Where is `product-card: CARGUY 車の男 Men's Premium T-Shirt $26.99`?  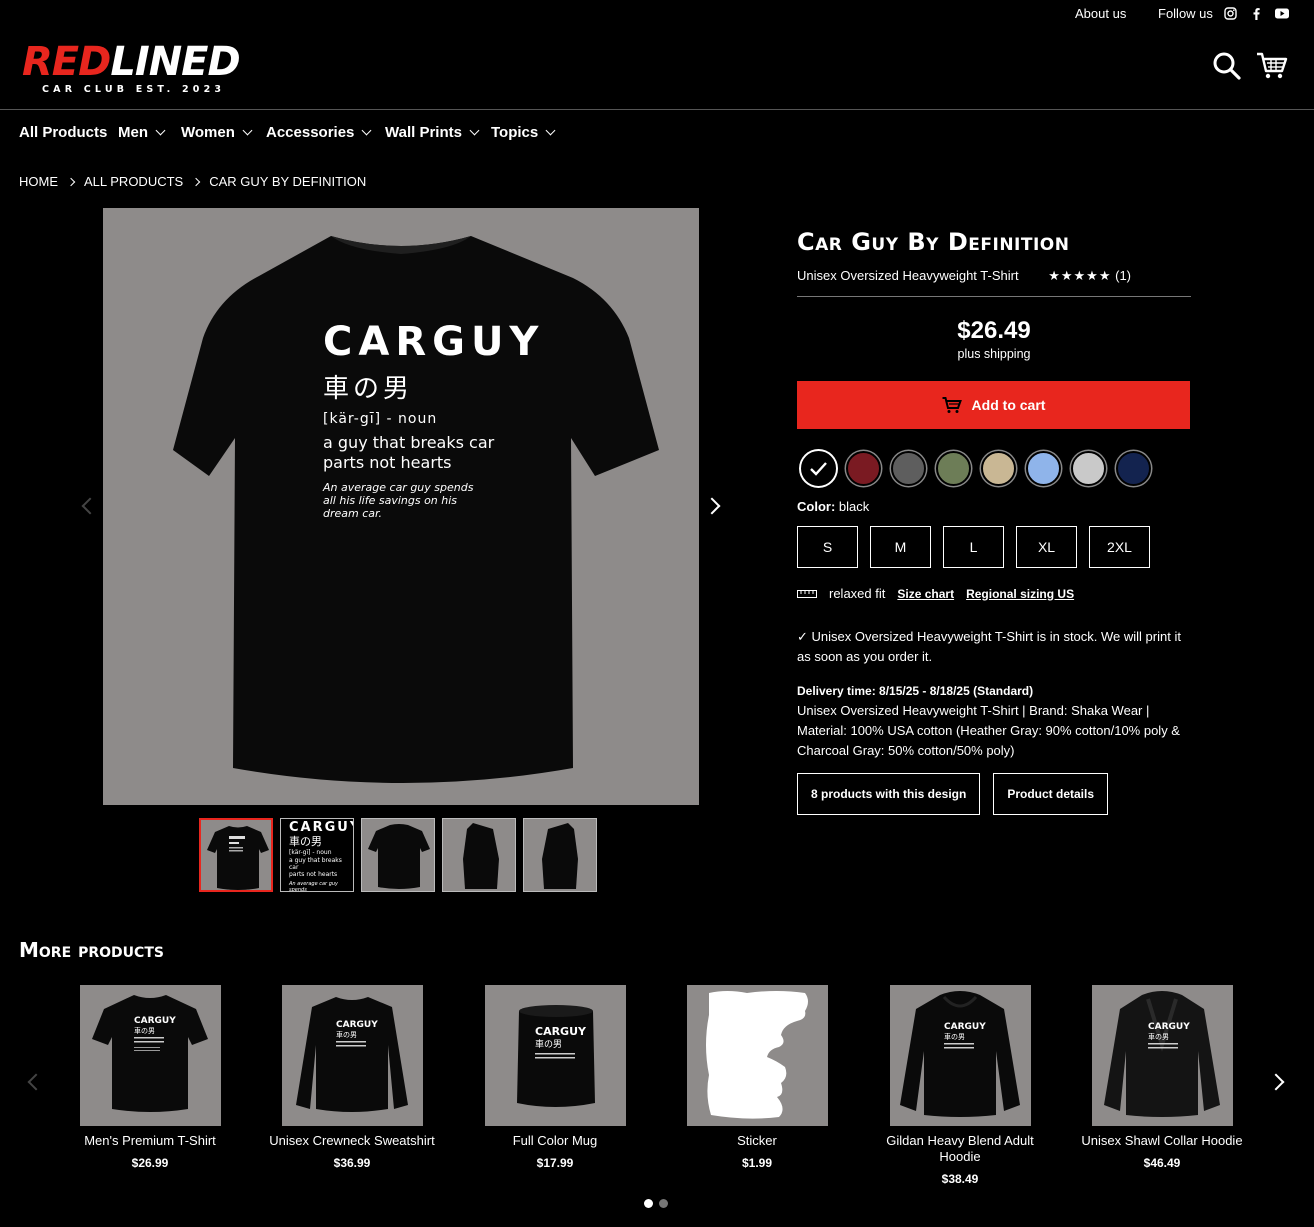
product-card: CARGUY 車の男 Men's Premium T-Shirt $26.99 is located at coordinates (150, 1077).